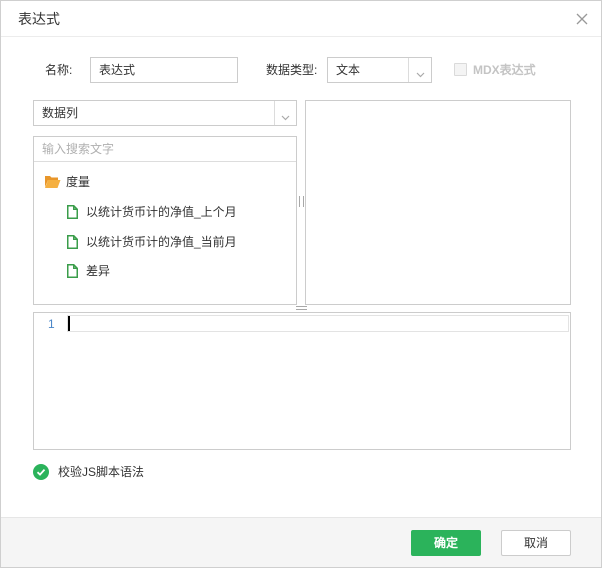 Image resolution: width=602 pixels, height=568 pixels. I want to click on tree-item-row: 以统计货币计的净值_上个月, so click(159, 212).